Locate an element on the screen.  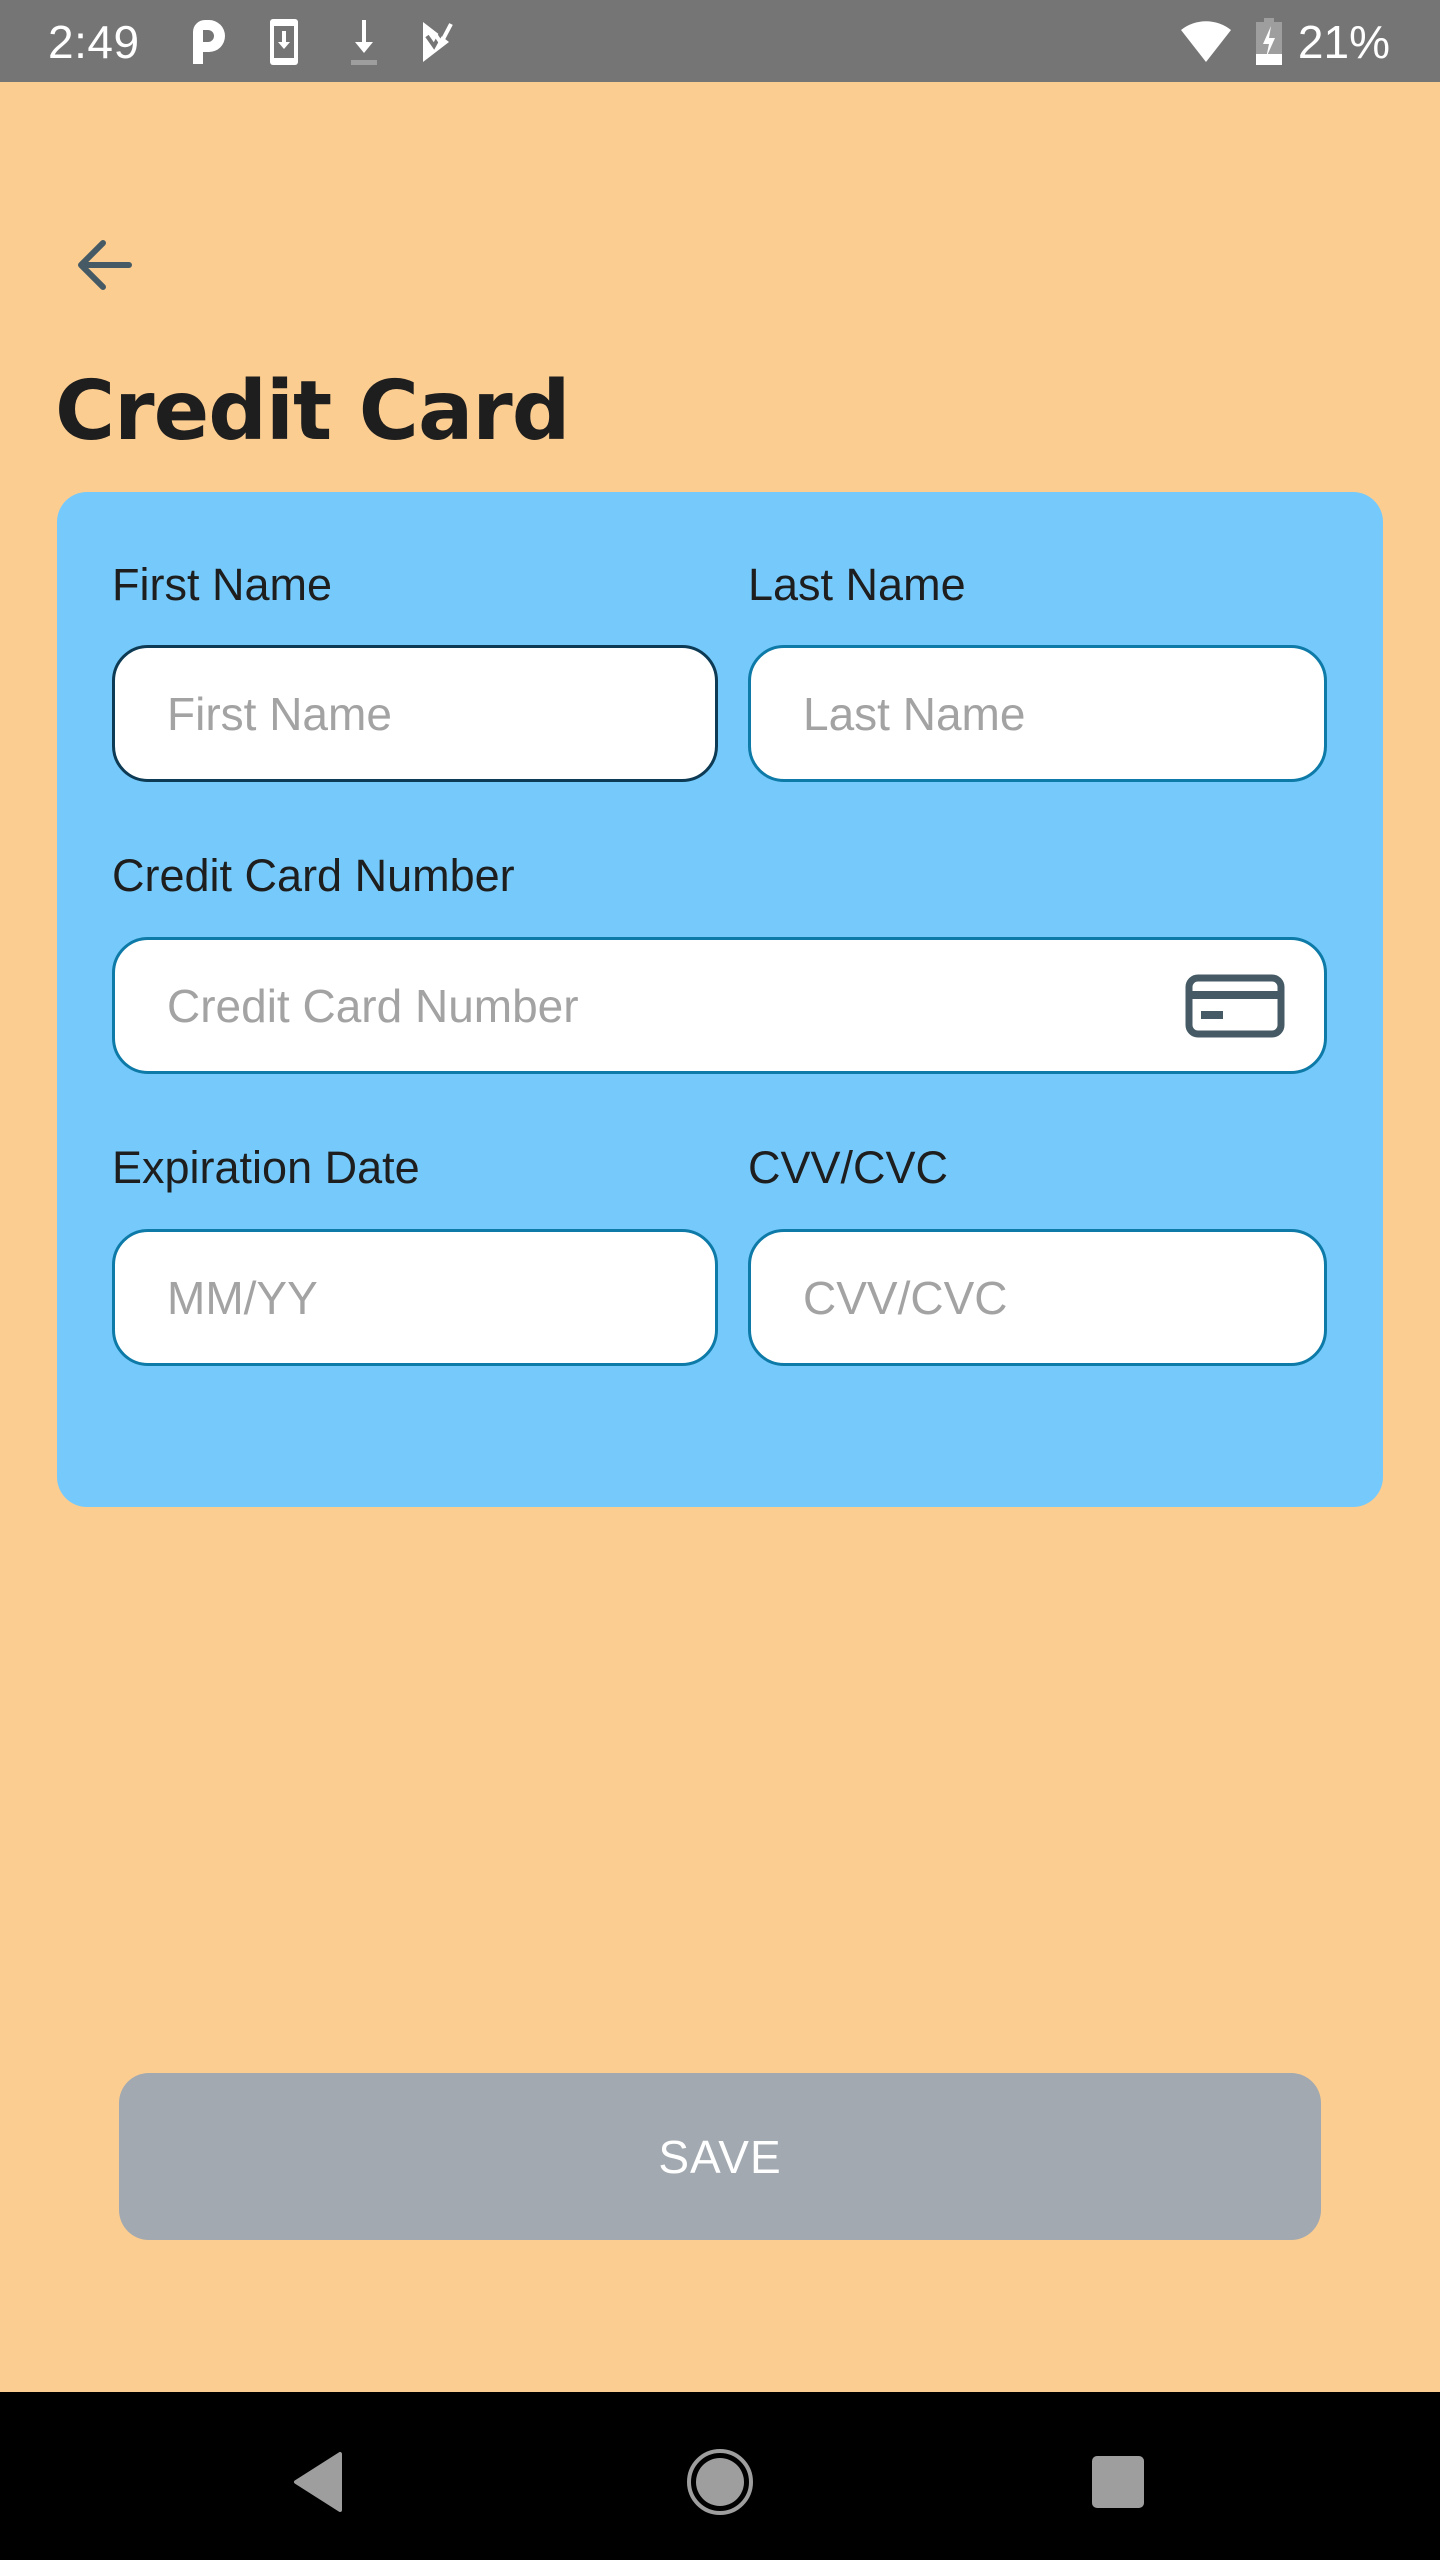
arrow-left-icon is located at coordinates (105, 265).